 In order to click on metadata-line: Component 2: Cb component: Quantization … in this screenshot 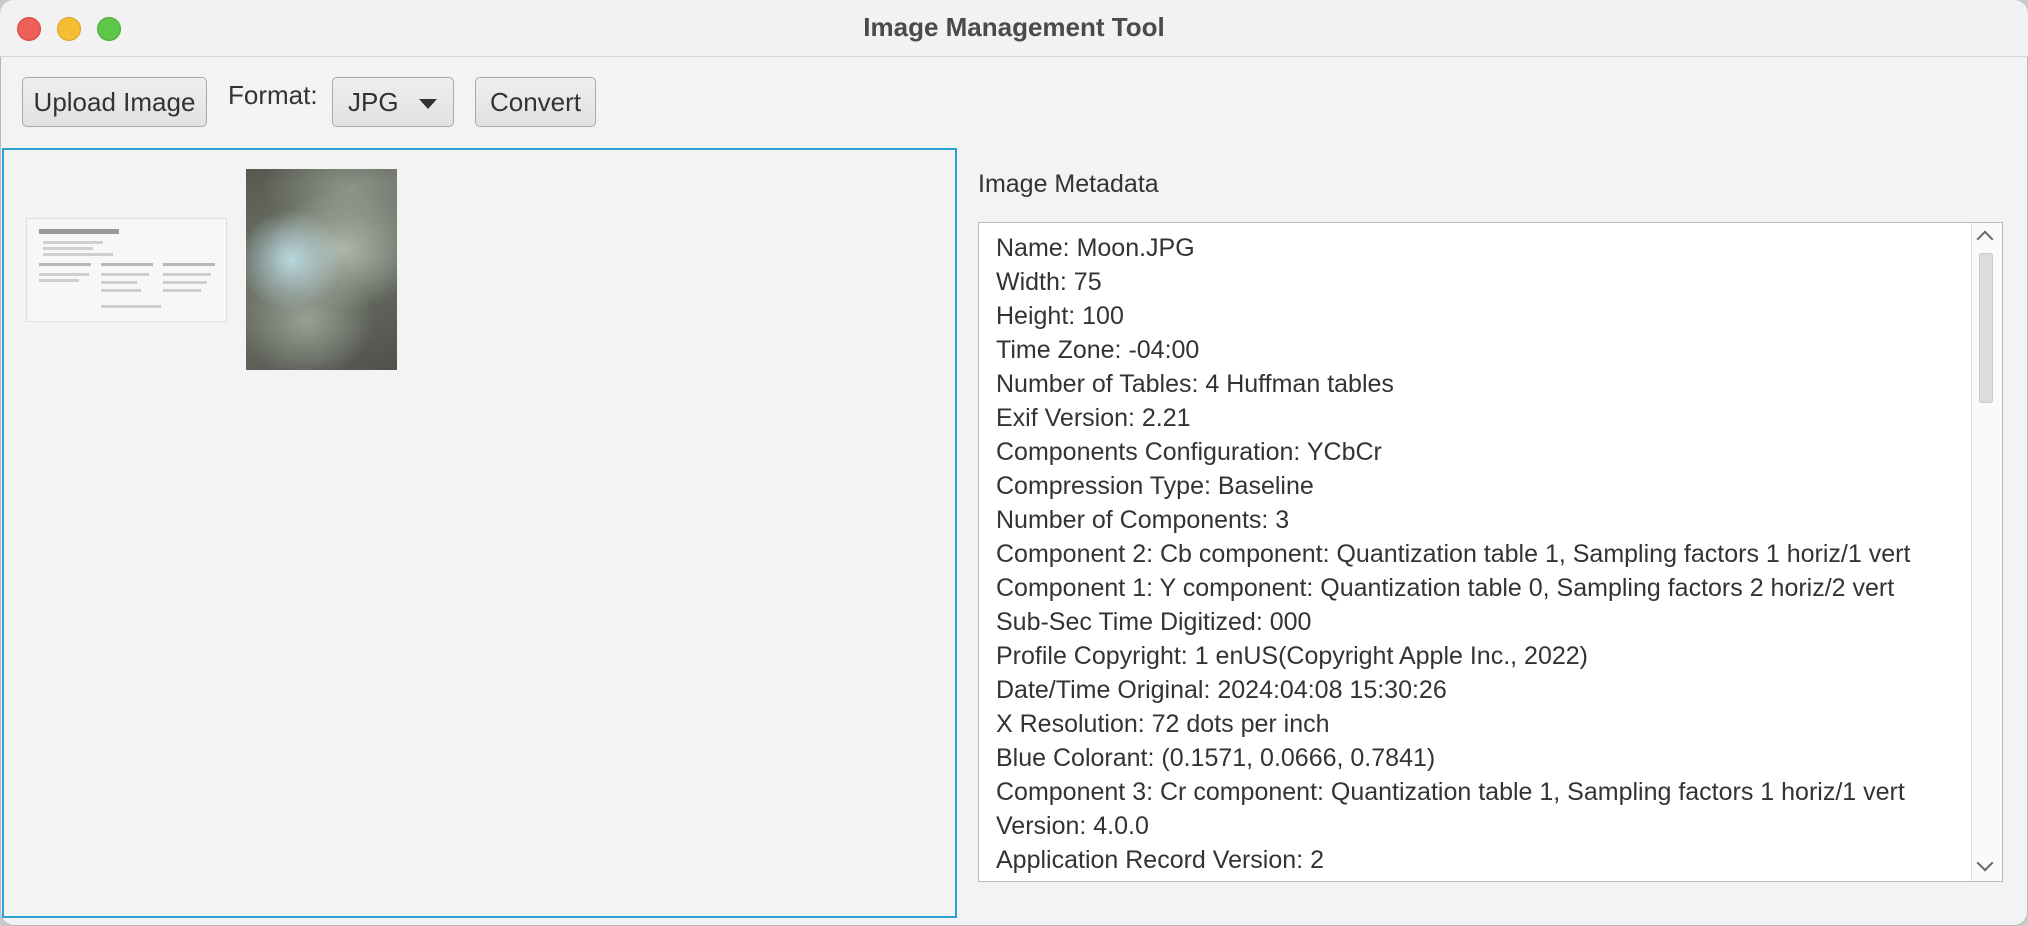, I will do `click(1453, 554)`.